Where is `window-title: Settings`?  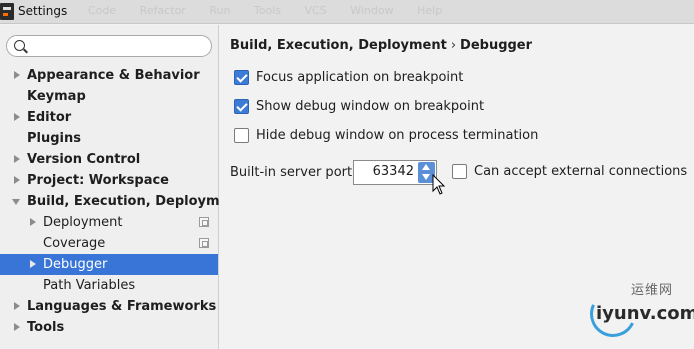
window-title: Settings is located at coordinates (43, 11).